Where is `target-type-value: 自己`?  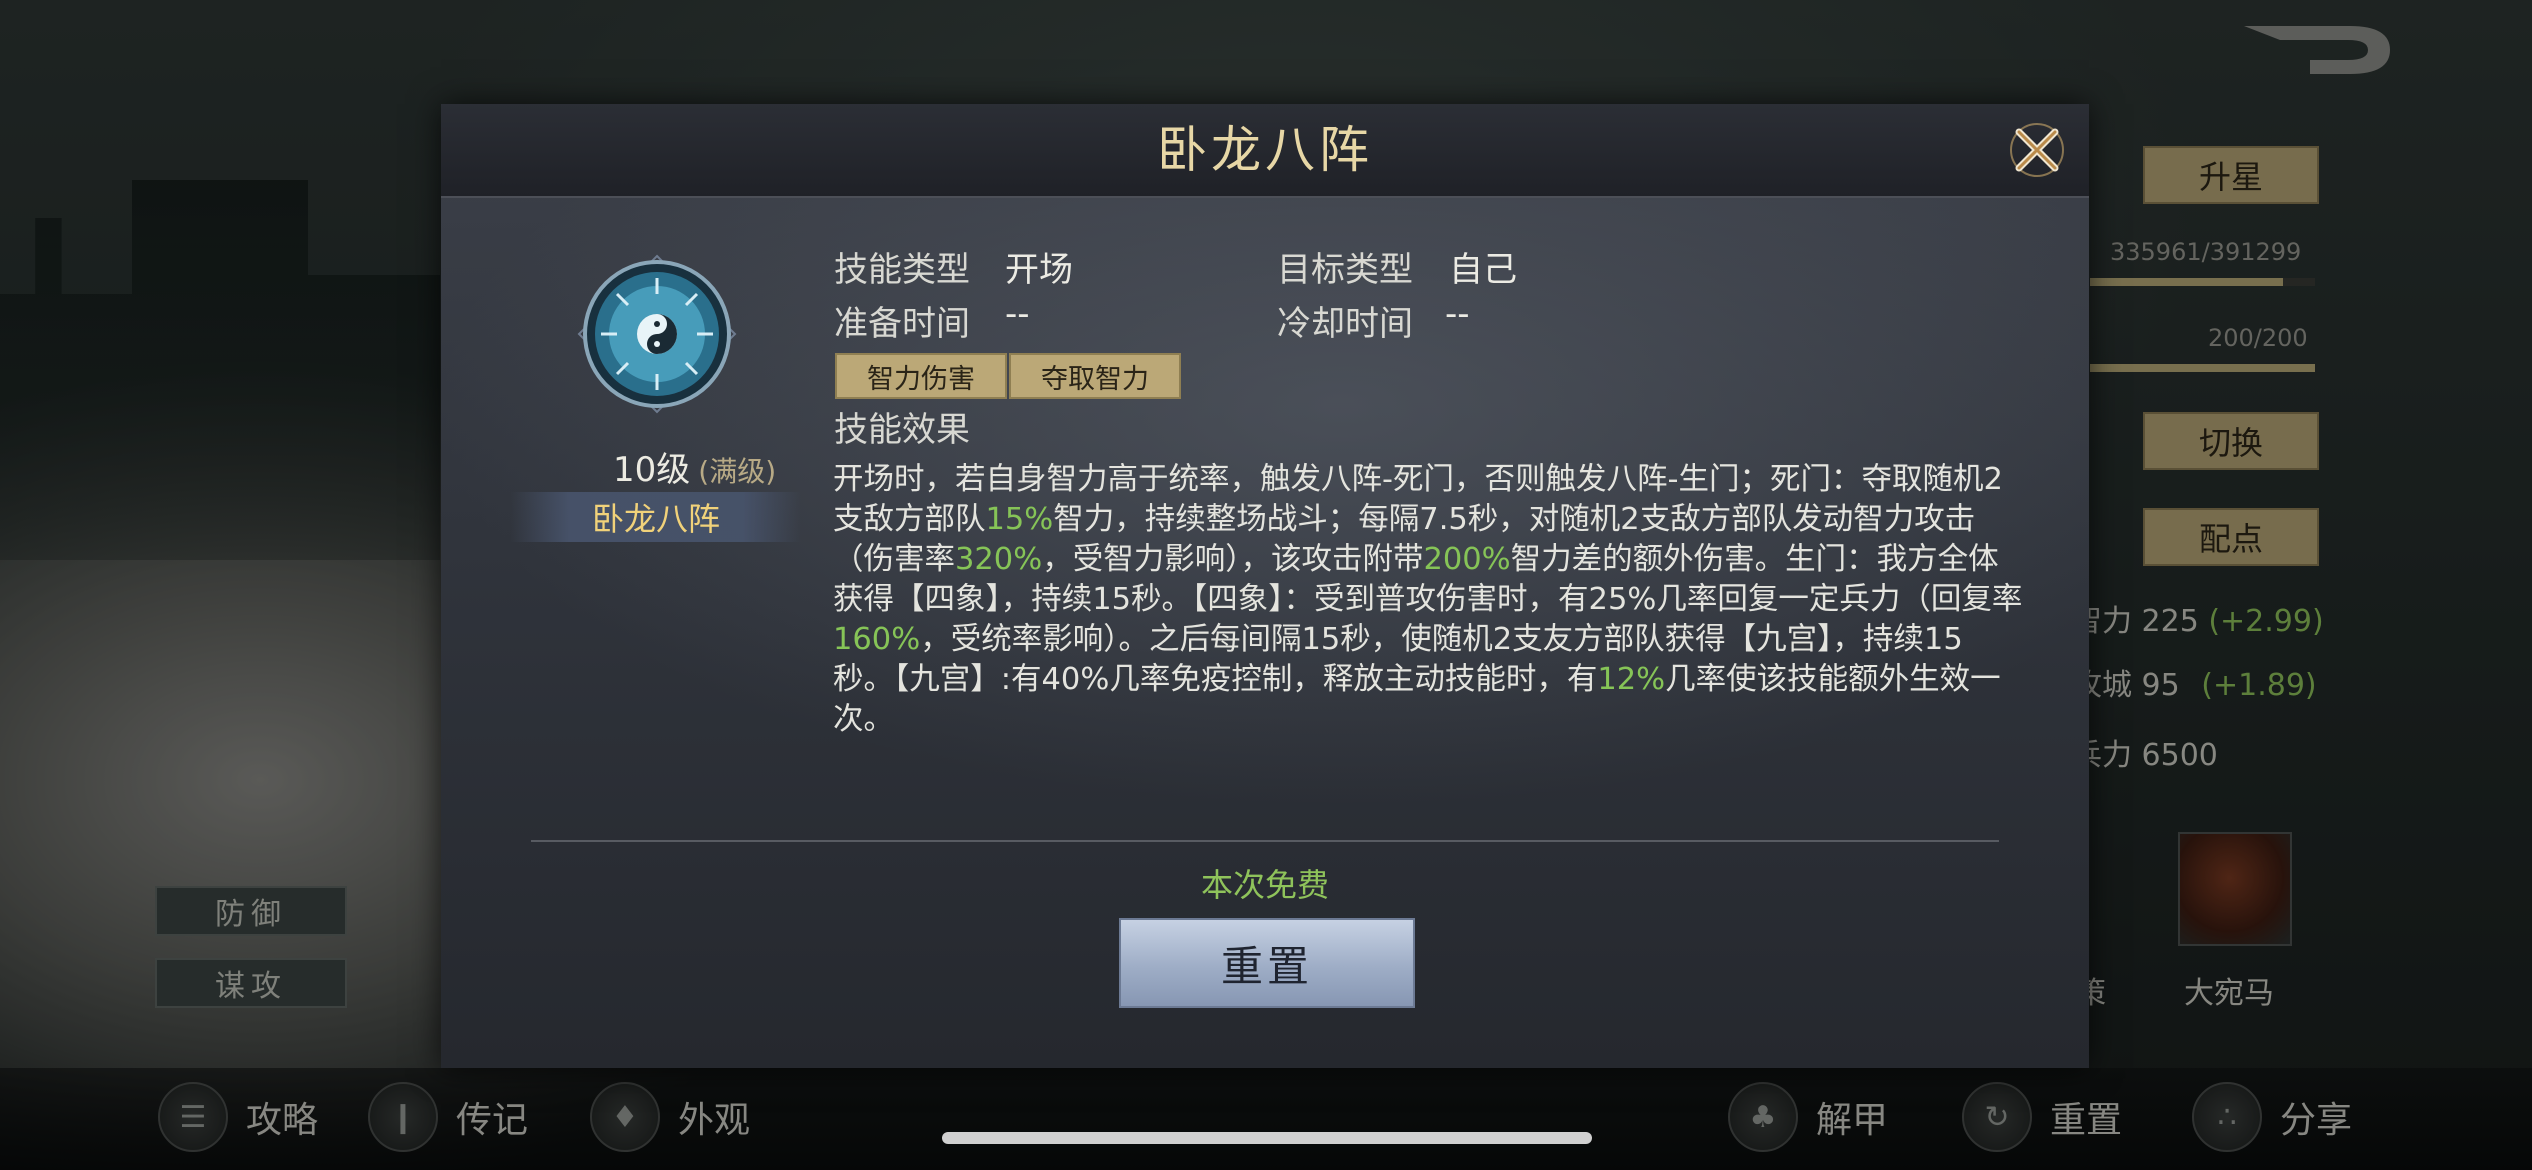 target-type-value: 自己 is located at coordinates (1483, 270).